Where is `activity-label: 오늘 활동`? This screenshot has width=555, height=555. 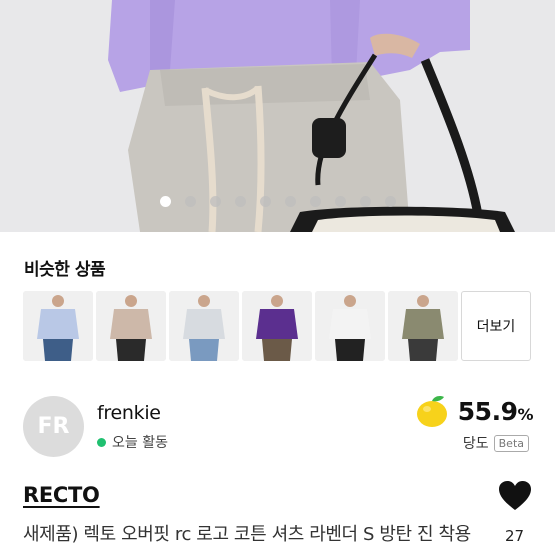 activity-label: 오늘 활동 is located at coordinates (140, 443).